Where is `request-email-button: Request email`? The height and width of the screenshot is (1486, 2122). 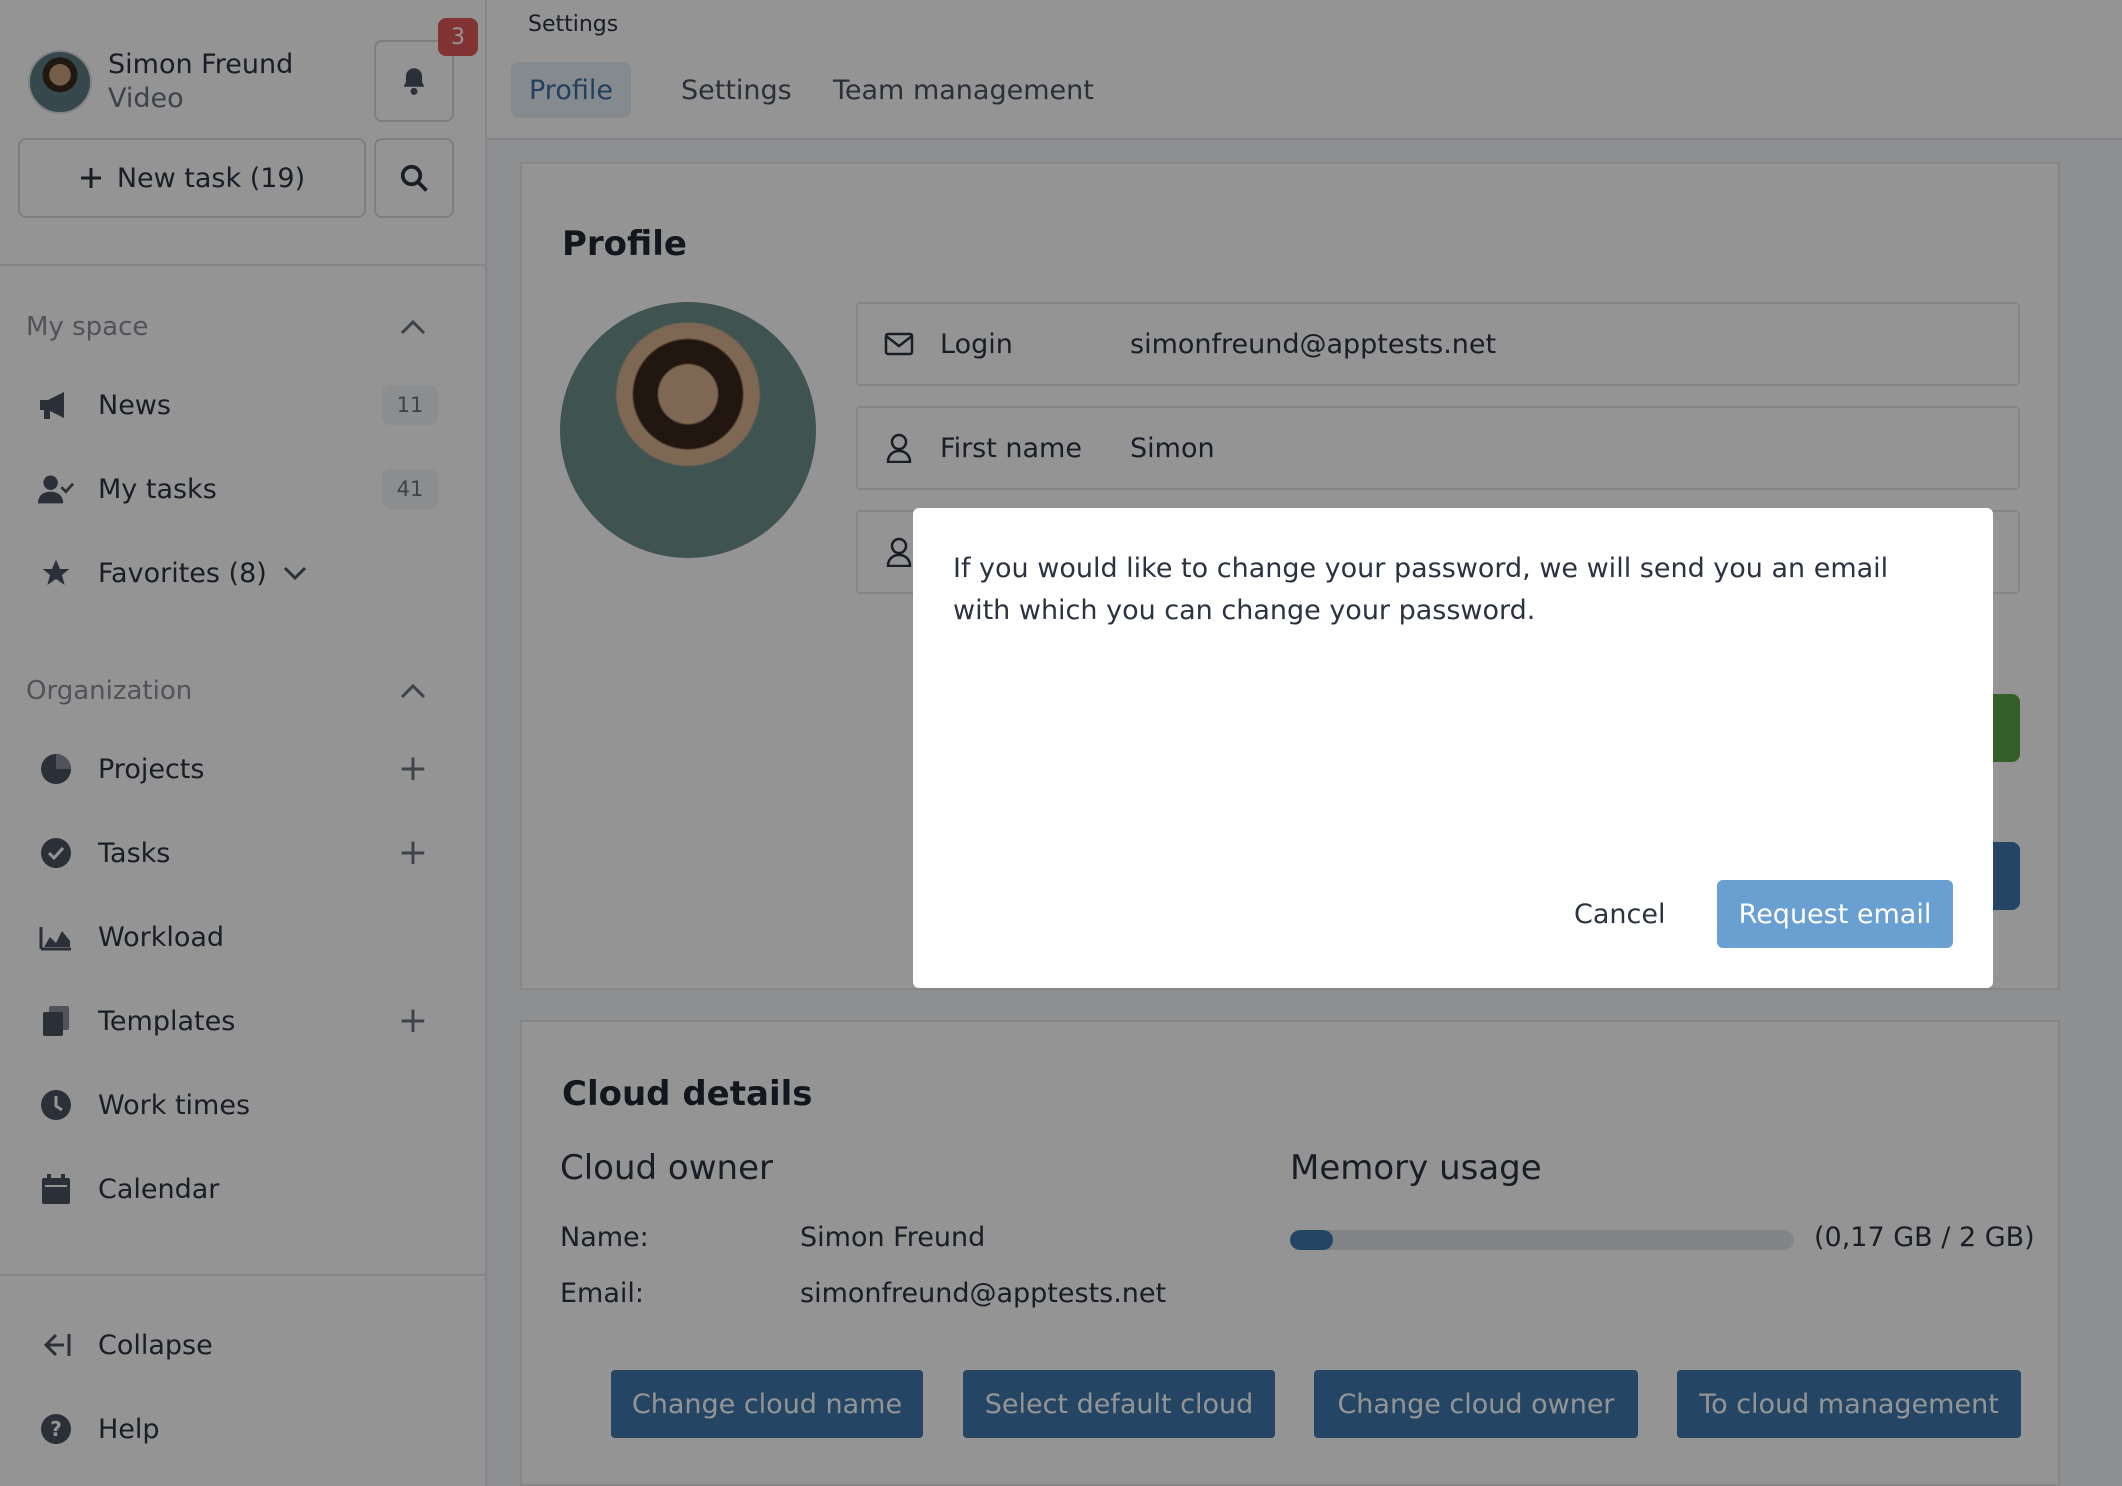 request-email-button: Request email is located at coordinates (1835, 914).